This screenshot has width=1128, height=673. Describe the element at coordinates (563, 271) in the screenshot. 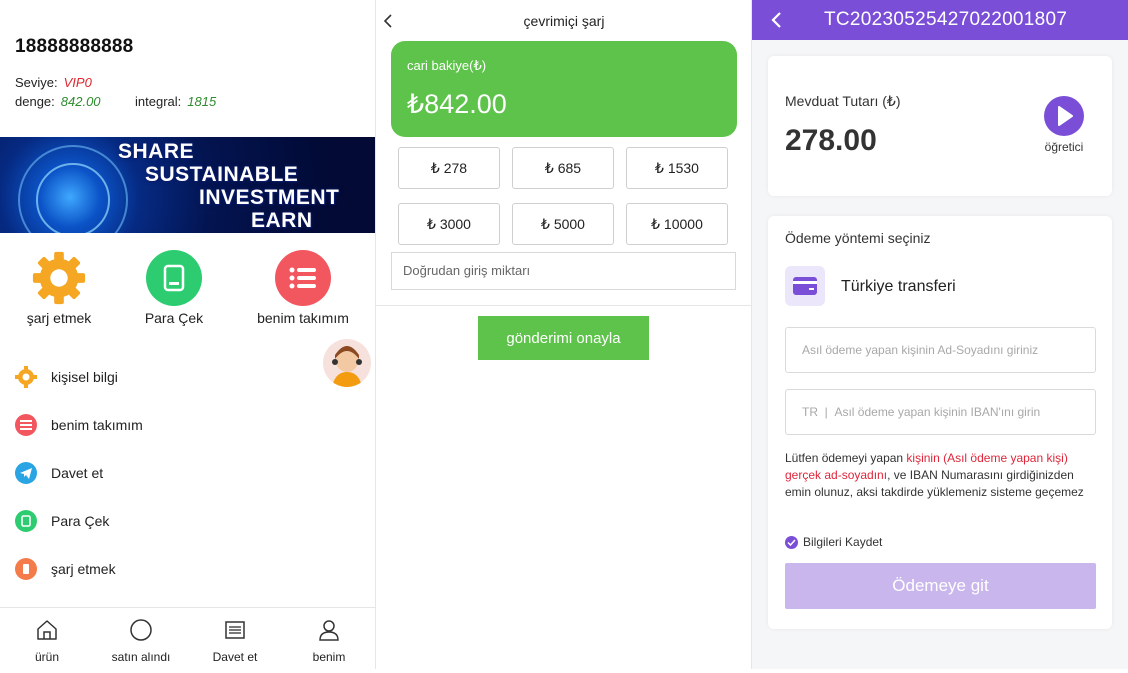

I see `direct-amount-input: Doğrudan giriş miktarı` at that location.